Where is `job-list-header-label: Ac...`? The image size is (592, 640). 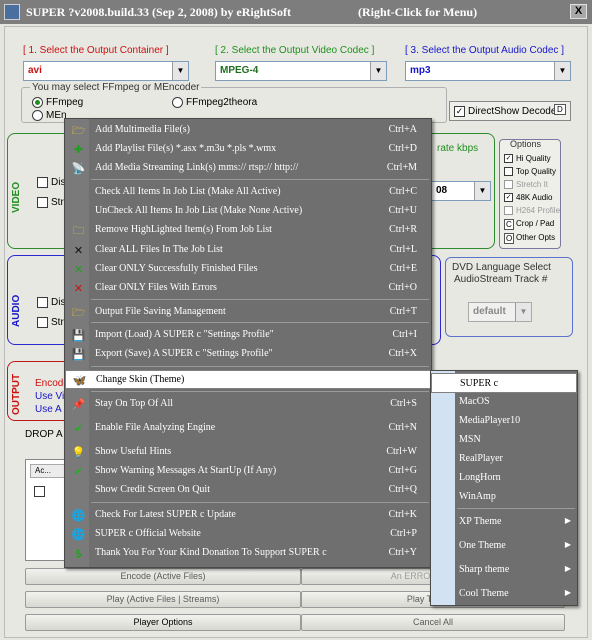 job-list-header-label: Ac... is located at coordinates (43, 470).